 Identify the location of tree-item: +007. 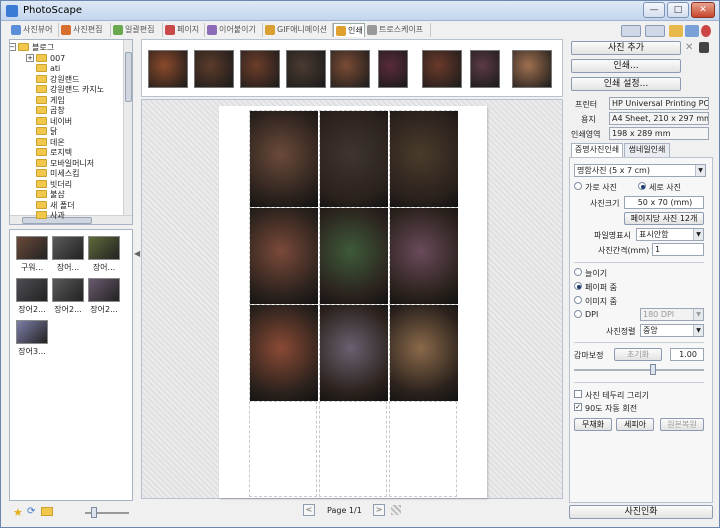
(45, 58).